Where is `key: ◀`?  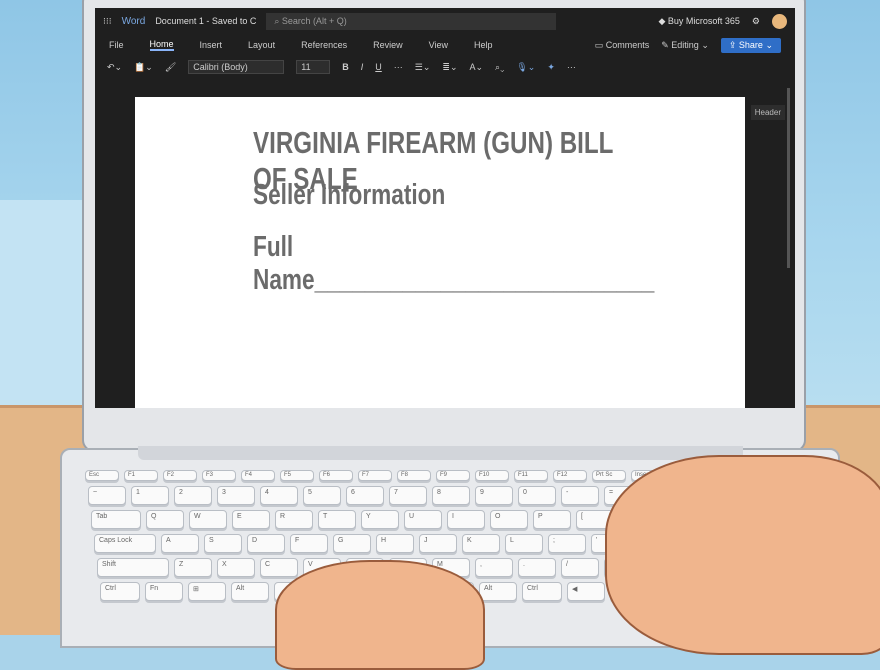 key: ◀ is located at coordinates (586, 591).